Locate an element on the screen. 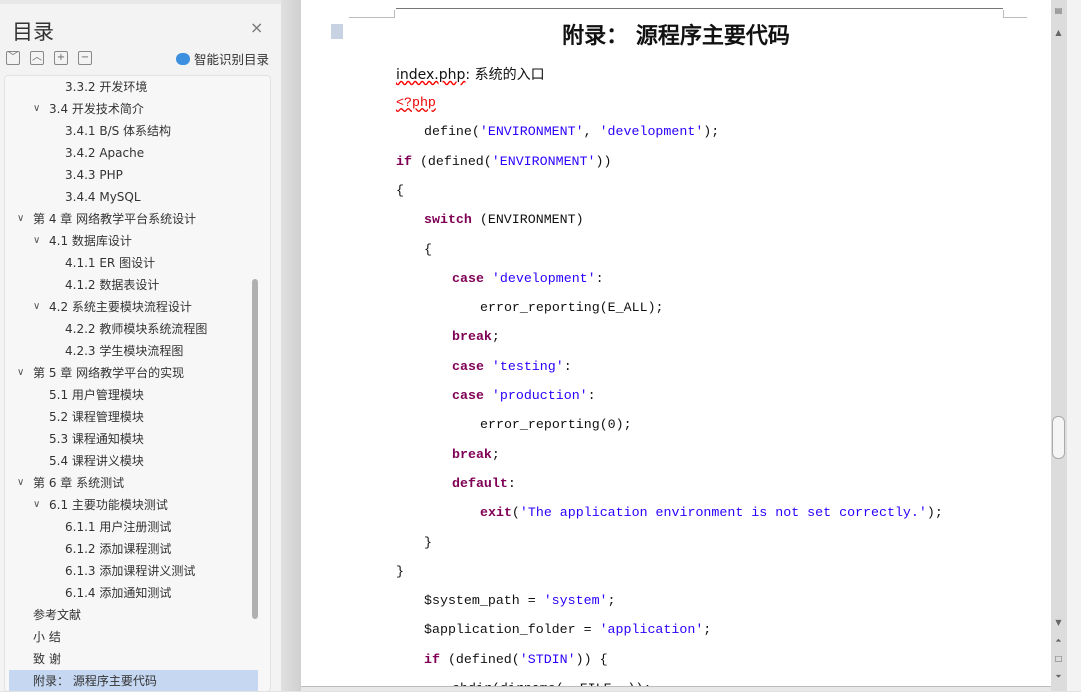  toc-item: 3.4.1 B/S 体系结构 is located at coordinates (133, 131).